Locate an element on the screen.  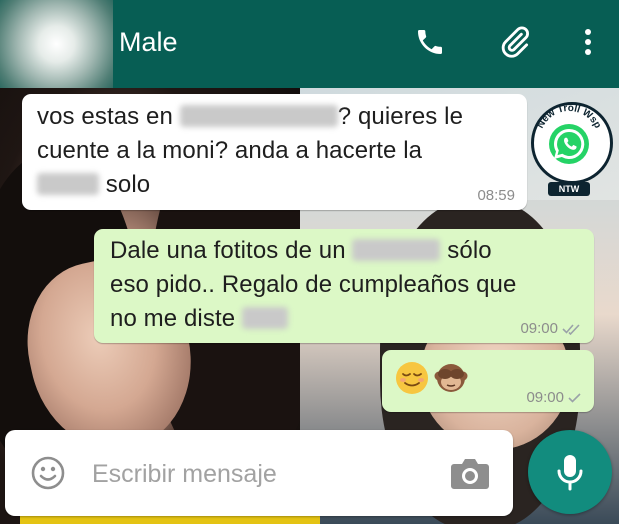
emoji-icon is located at coordinates (48, 473).